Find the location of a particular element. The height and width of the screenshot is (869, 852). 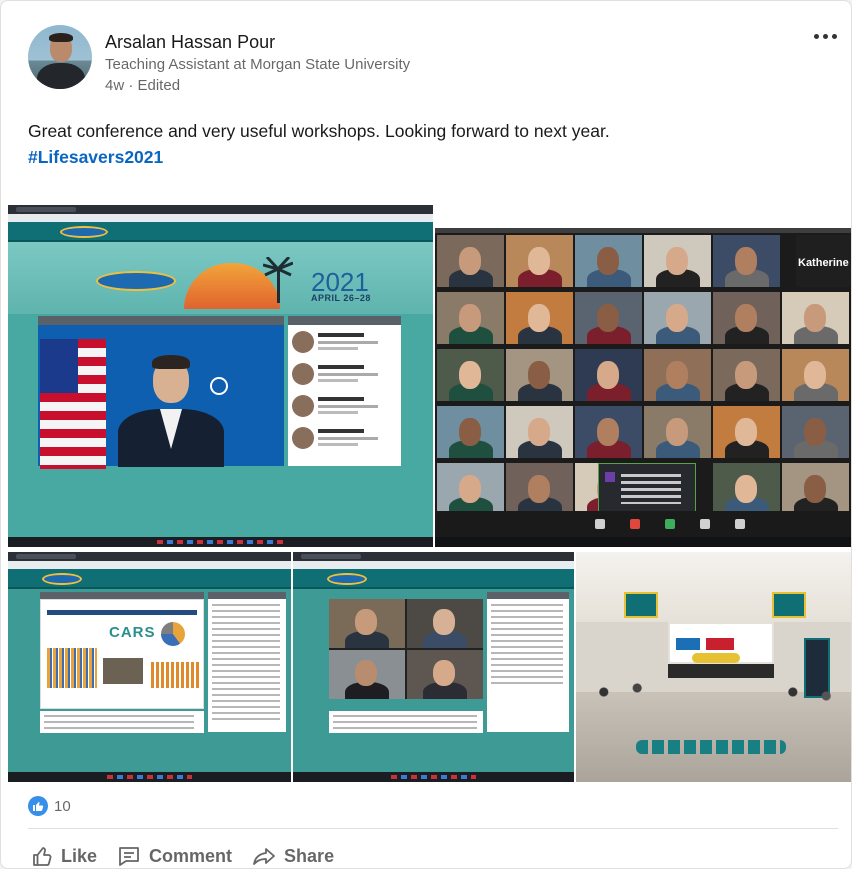

author-avatar is located at coordinates (60, 57).